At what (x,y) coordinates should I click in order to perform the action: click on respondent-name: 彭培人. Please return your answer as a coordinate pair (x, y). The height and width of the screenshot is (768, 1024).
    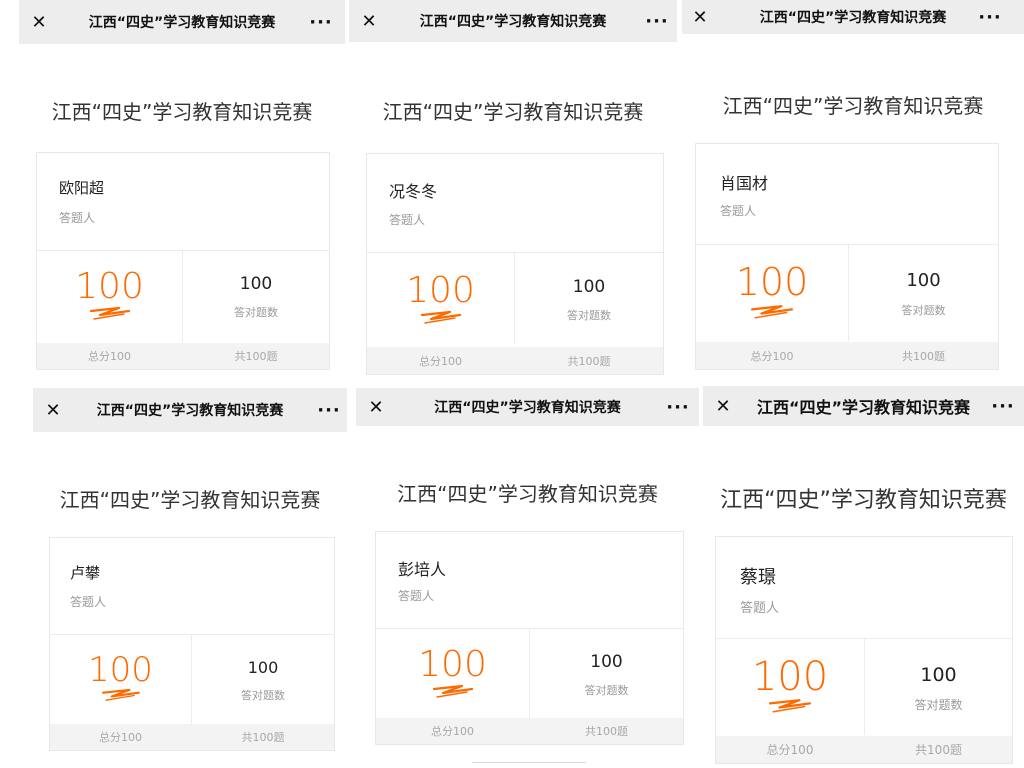
    Looking at the image, I should click on (422, 569).